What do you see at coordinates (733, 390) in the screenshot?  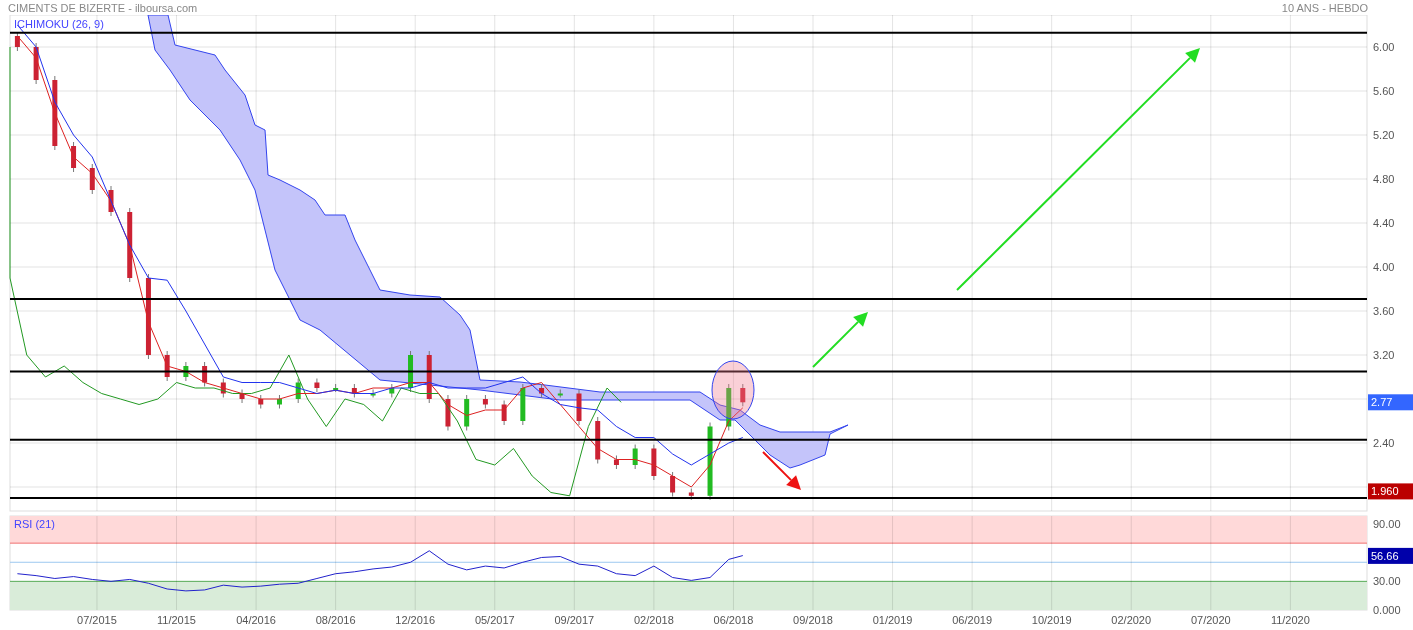 I see `highlight-ellipse` at bounding box center [733, 390].